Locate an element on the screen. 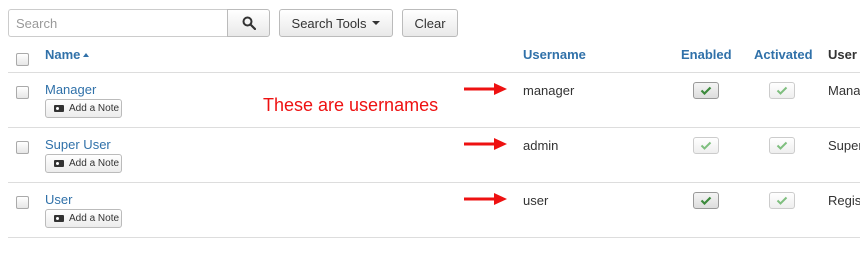 This screenshot has width=860, height=263. search-input is located at coordinates (117, 23).